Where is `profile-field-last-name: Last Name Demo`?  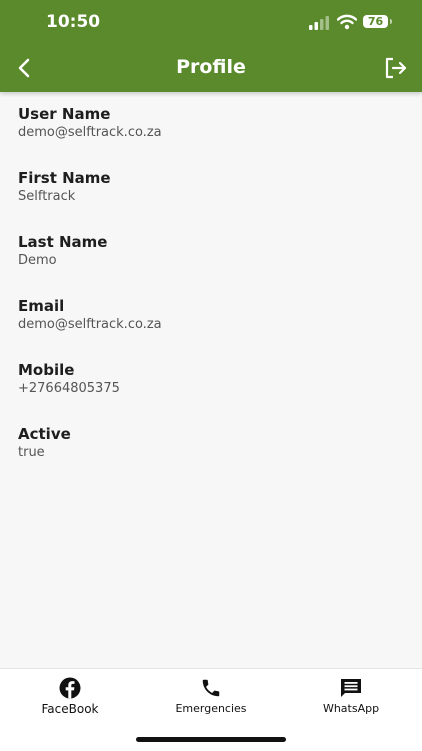
profile-field-last-name: Last Name Demo is located at coordinates (208, 264).